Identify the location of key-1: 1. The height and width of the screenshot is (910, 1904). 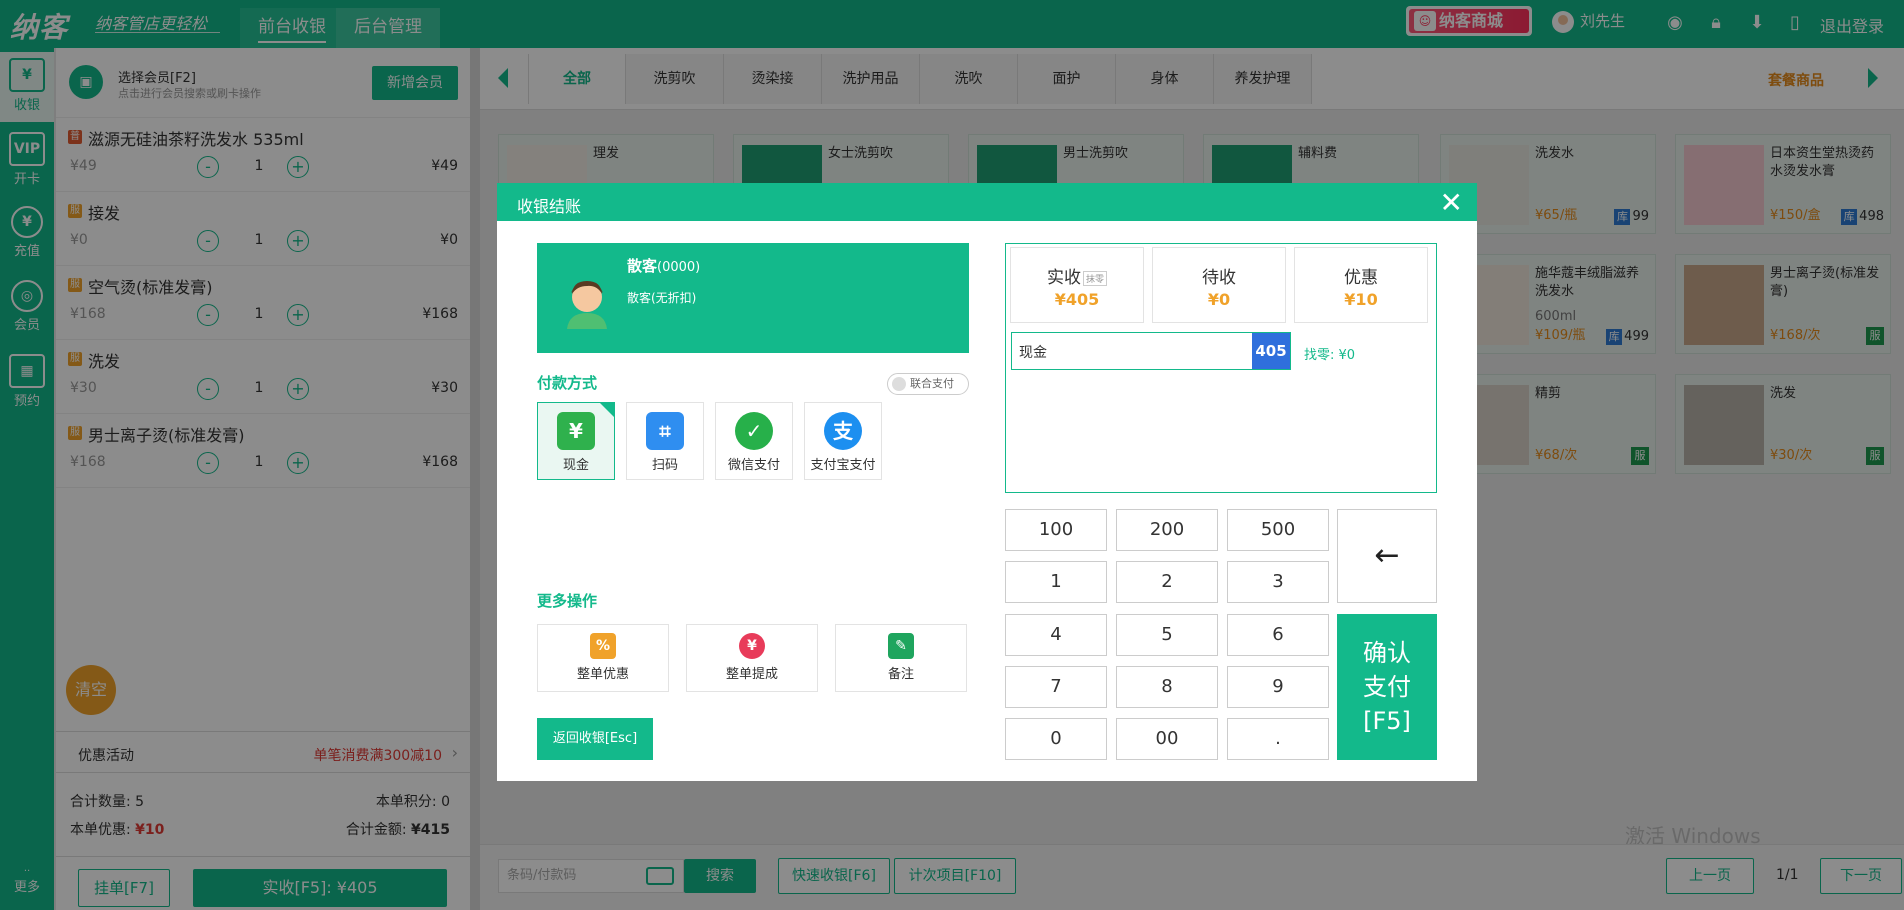
(1056, 582).